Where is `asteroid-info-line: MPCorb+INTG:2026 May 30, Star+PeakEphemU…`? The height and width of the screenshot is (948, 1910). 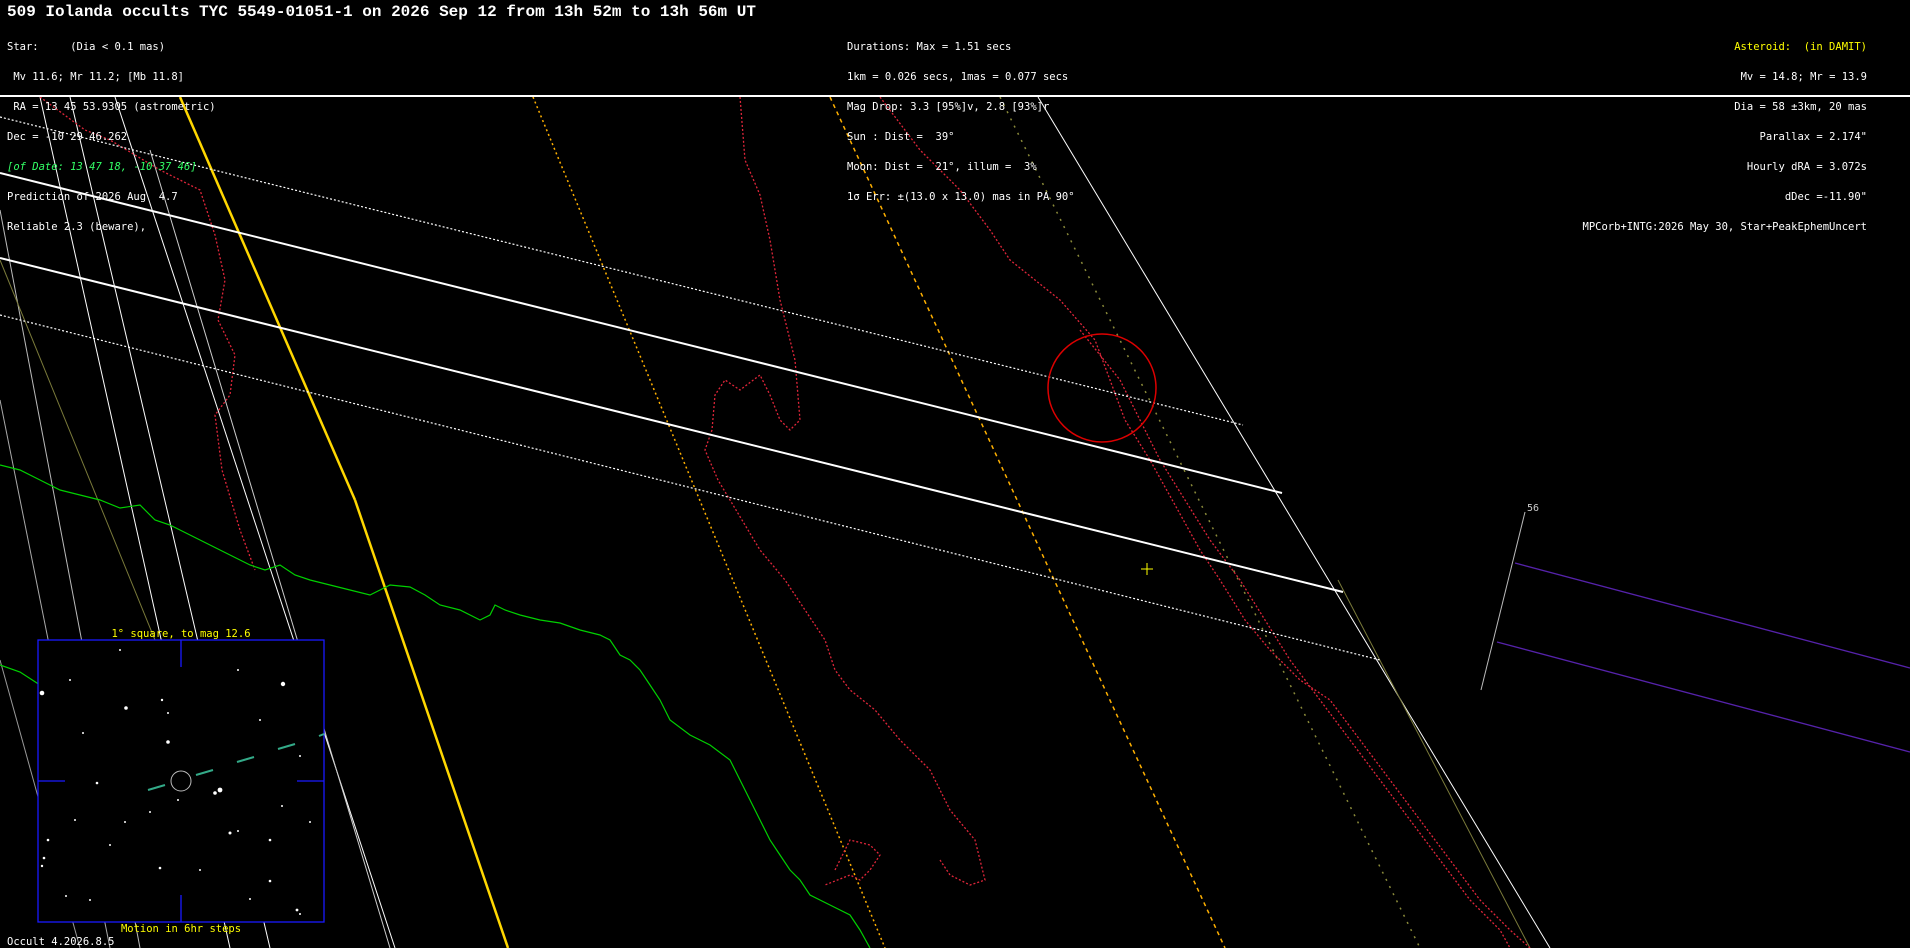 asteroid-info-line: MPCorb+INTG:2026 May 30, Star+PeakEphemU… is located at coordinates (1724, 227).